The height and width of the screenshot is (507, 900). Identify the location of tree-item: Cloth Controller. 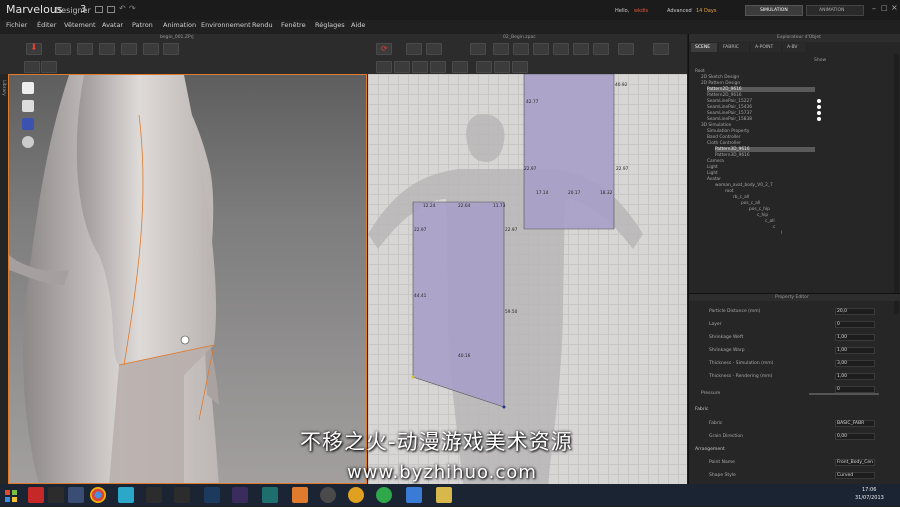
(724, 143).